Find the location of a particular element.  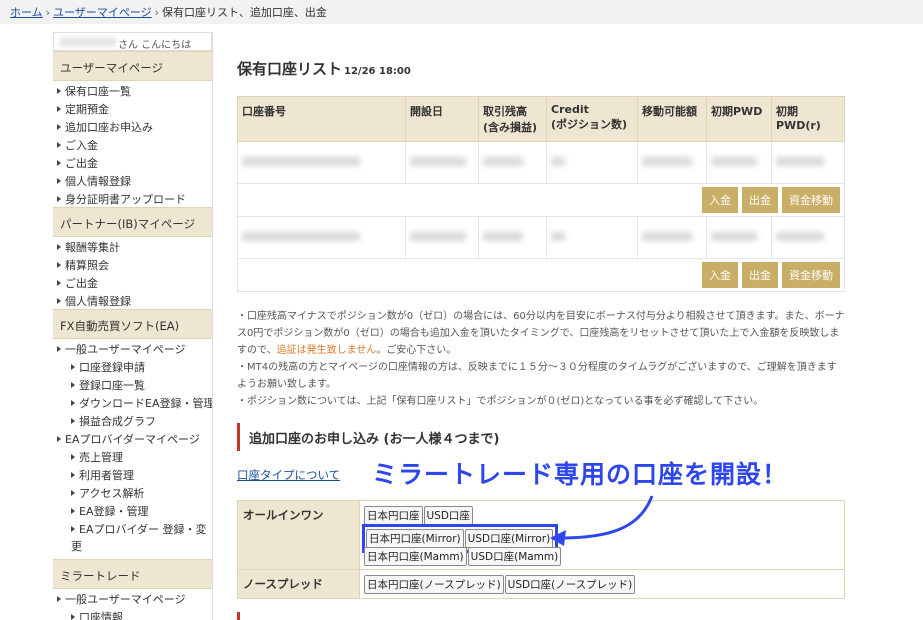

sidebar-item-deposit-term: 定期預金 is located at coordinates (132, 108).